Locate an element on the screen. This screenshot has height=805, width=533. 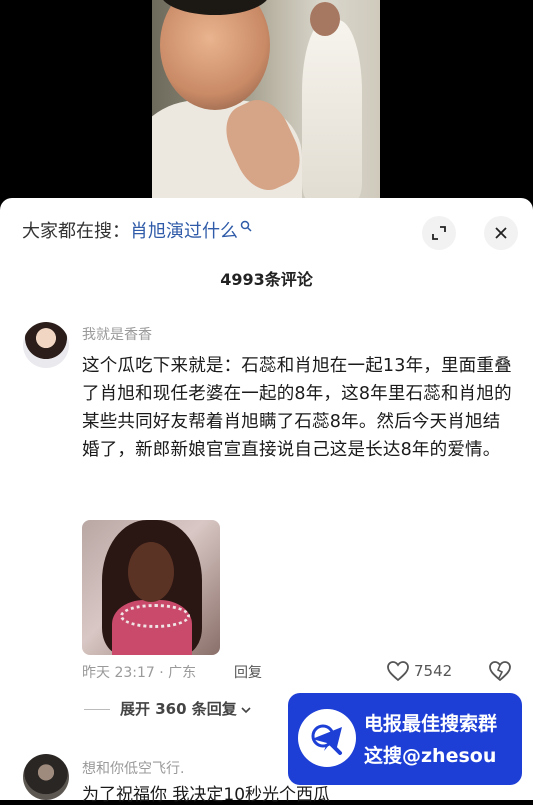
heart-icon is located at coordinates (398, 671).